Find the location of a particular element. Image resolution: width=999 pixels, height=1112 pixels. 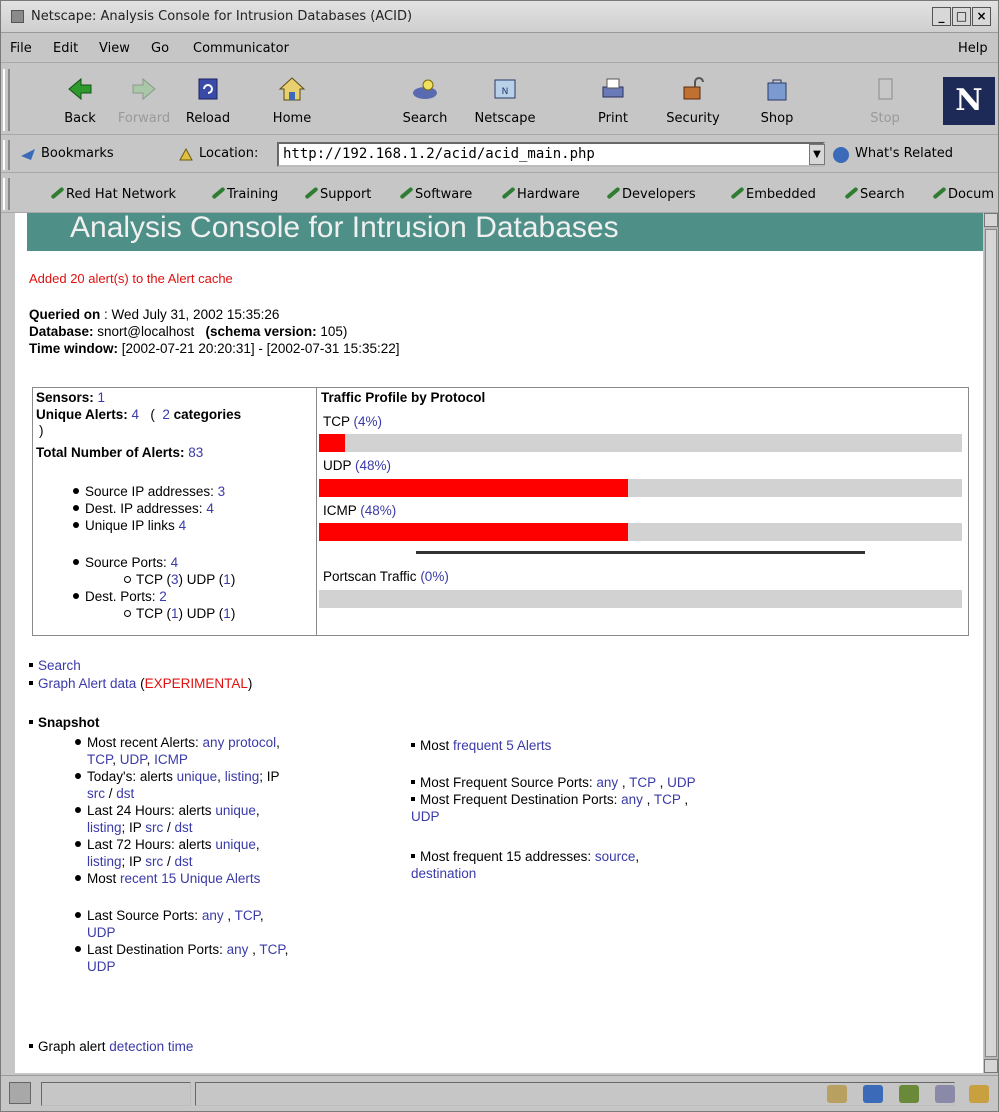

recent15-link: recent 15 Unique Alerts is located at coordinates (190, 878).